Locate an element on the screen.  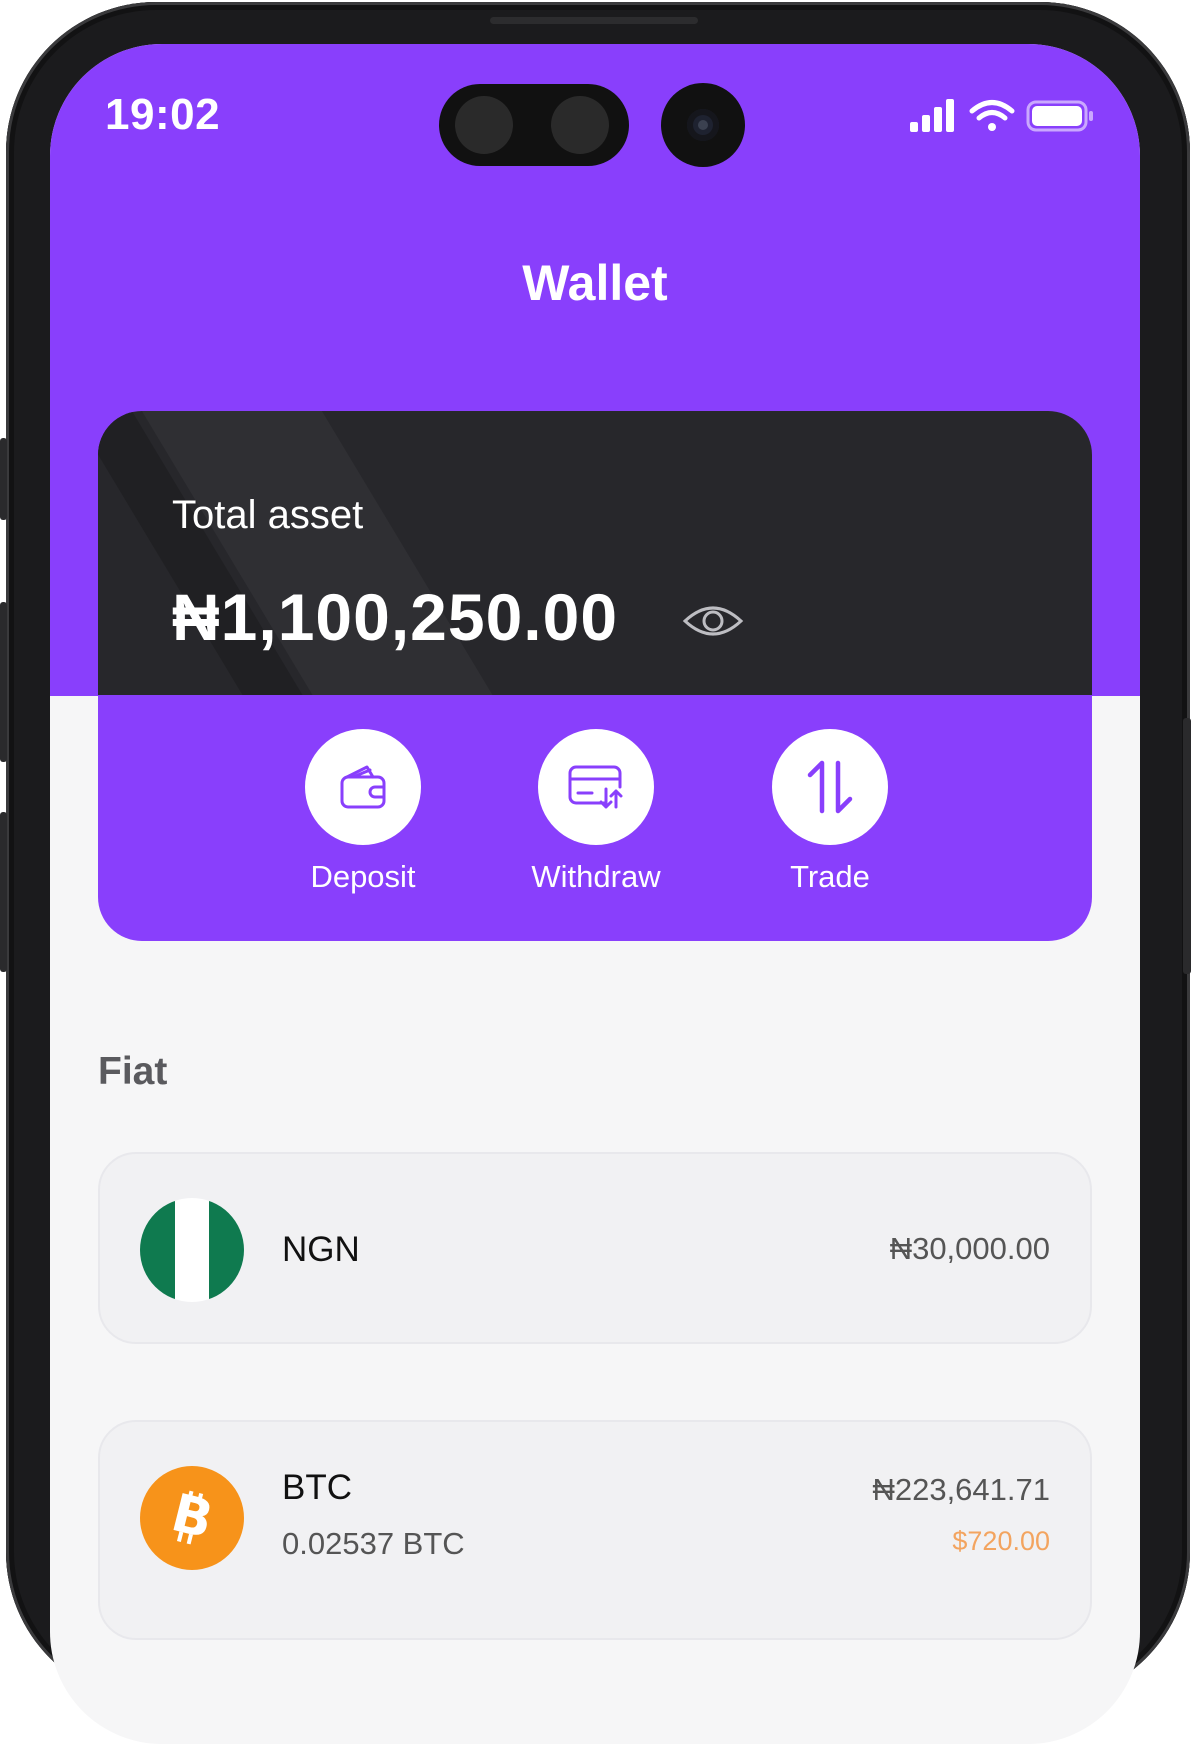
page-title: Wallet is located at coordinates (595, 283).